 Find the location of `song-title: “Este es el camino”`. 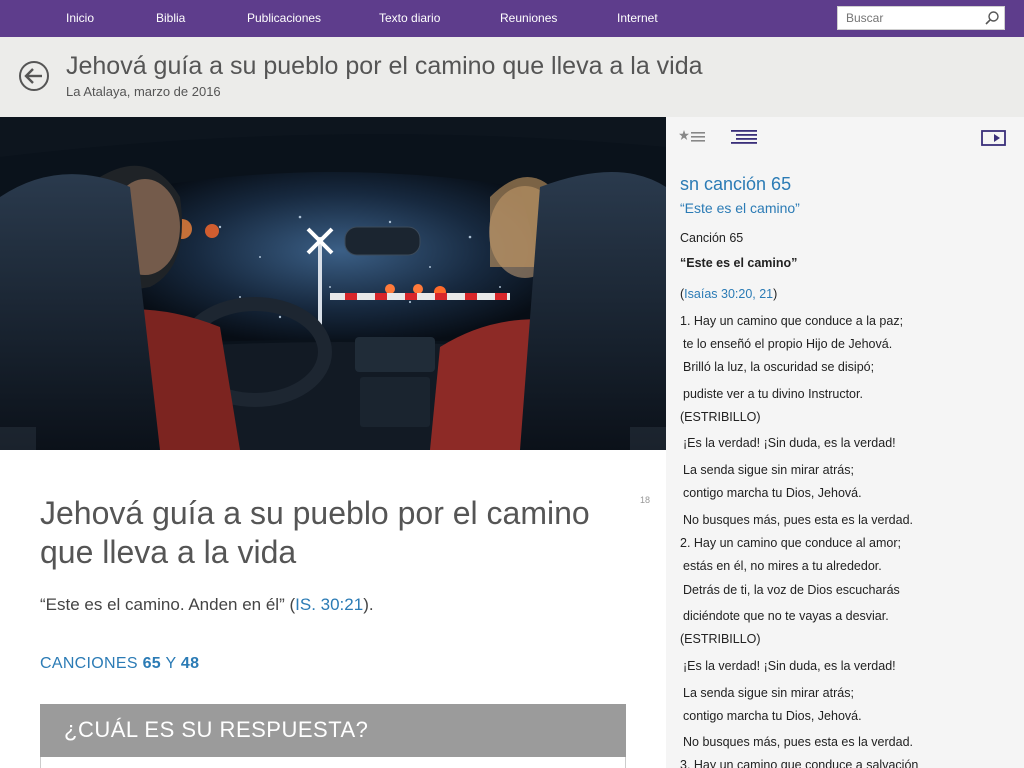

song-title: “Este es el camino” is located at coordinates (739, 263).